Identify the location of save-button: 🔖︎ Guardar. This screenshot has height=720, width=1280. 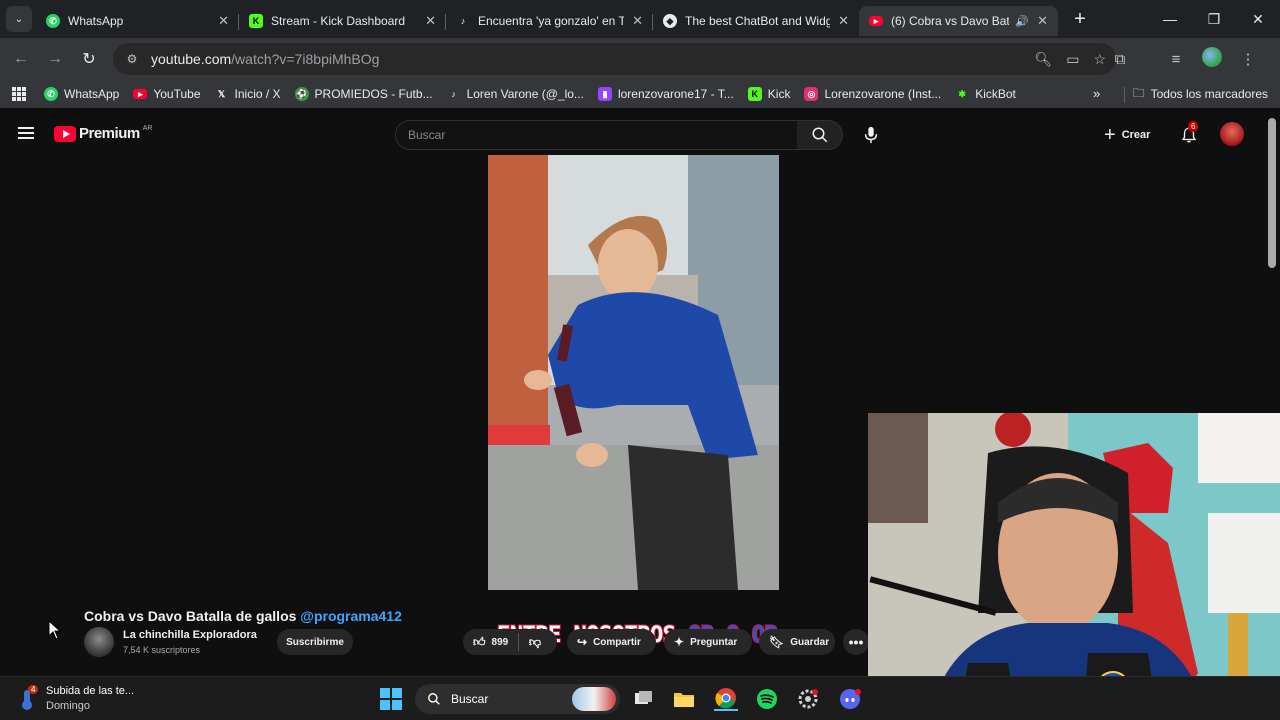
(797, 642).